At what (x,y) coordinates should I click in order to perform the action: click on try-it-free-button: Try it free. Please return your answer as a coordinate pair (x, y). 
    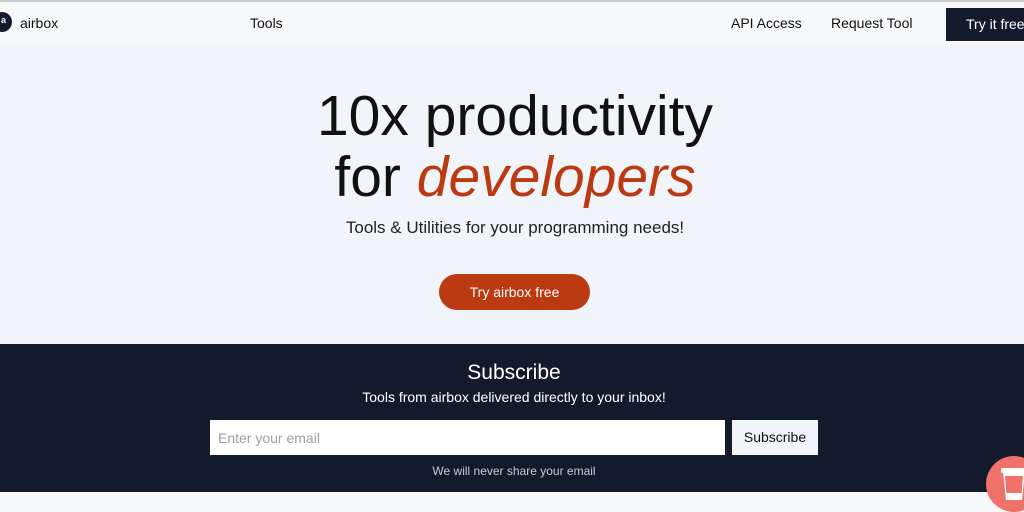
    Looking at the image, I should click on (985, 24).